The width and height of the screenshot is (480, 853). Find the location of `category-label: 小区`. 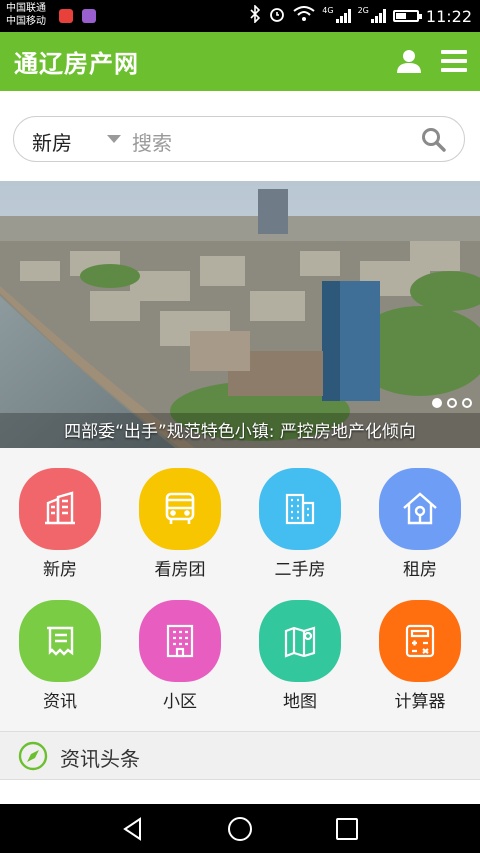

category-label: 小区 is located at coordinates (180, 702).